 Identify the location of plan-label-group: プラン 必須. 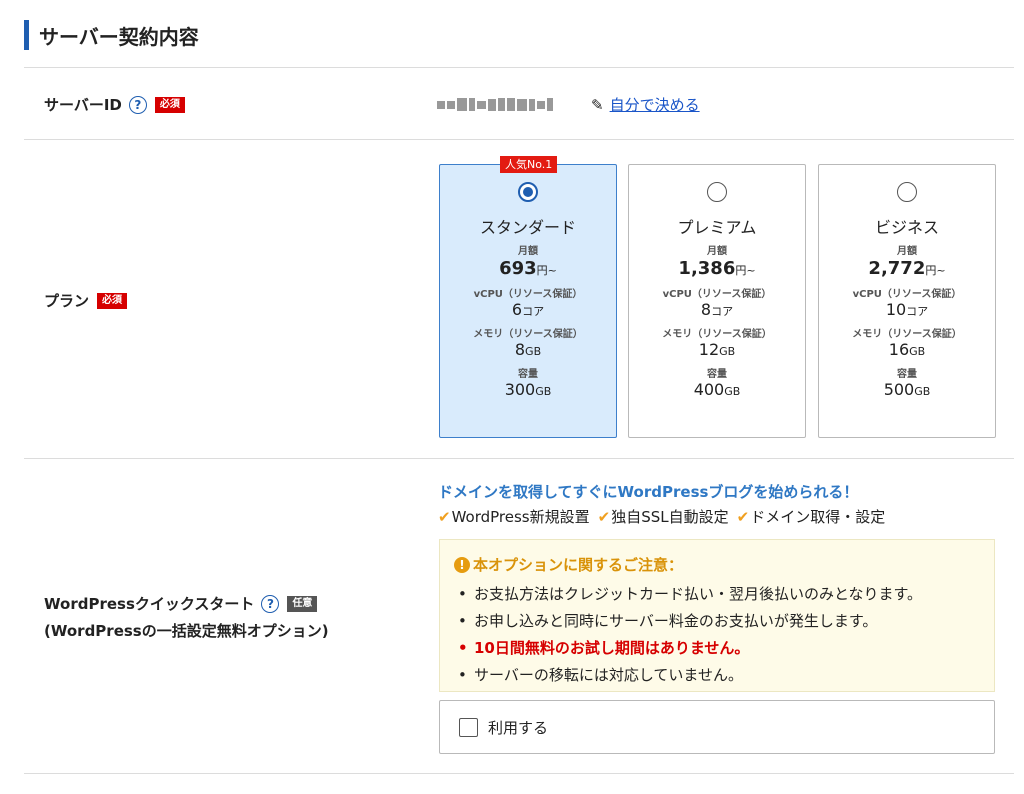
(86, 300).